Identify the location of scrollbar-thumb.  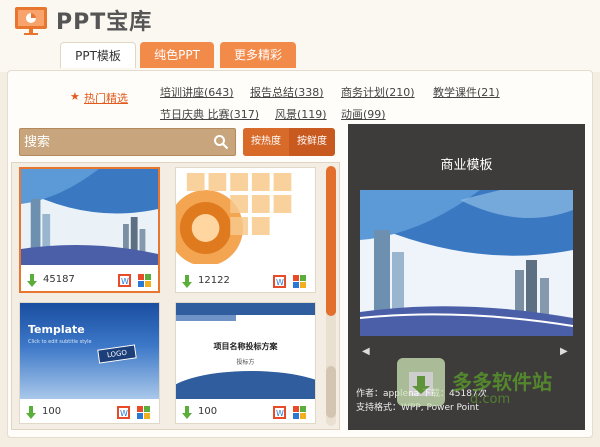
(331, 241).